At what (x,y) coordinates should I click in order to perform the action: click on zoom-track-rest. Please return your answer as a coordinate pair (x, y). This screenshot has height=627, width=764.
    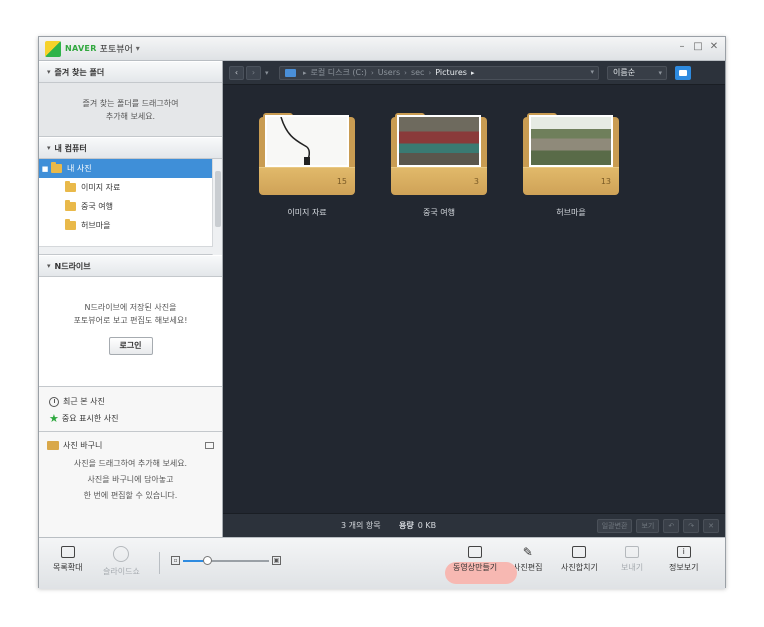
    Looking at the image, I should click on (238, 560).